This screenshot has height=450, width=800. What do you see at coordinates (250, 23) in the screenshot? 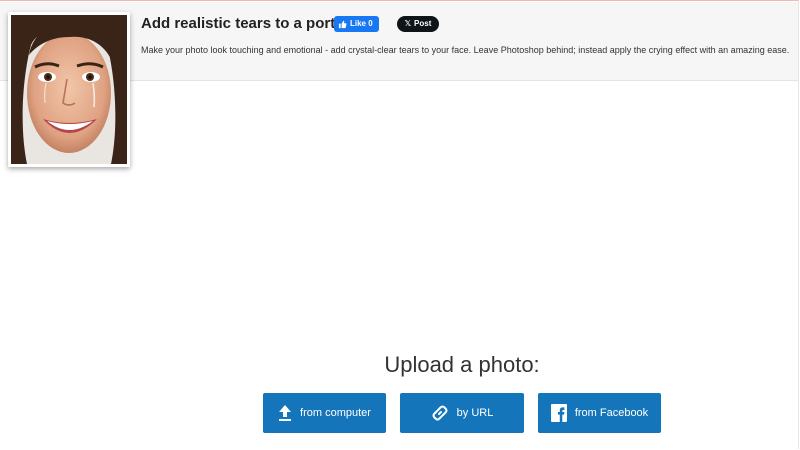
I see `page-title: Add realistic tears to a portrait` at bounding box center [250, 23].